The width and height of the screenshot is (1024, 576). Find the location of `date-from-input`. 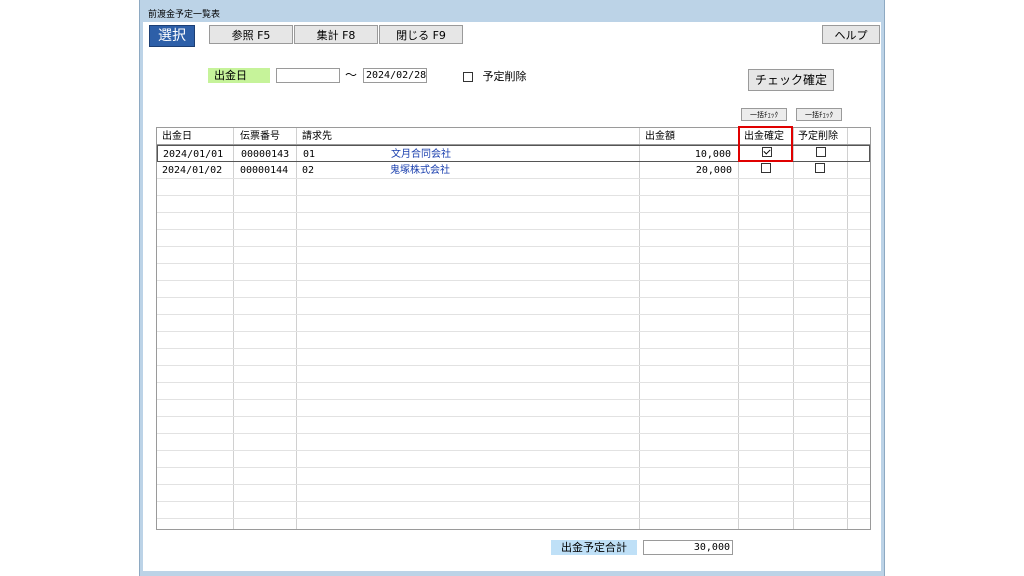

date-from-input is located at coordinates (308, 75).